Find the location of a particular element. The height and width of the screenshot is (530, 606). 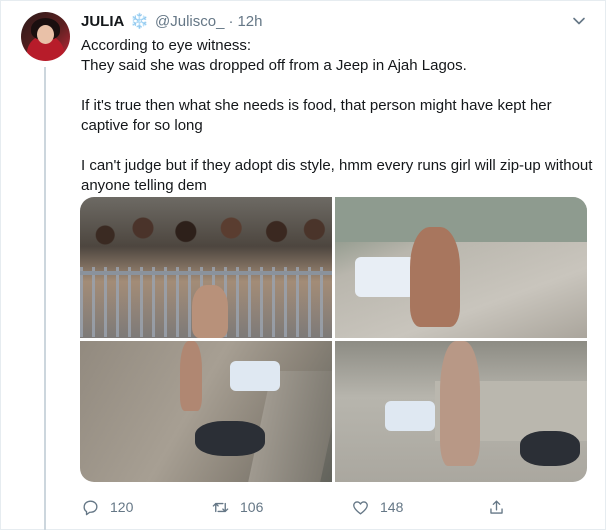

reply-icon is located at coordinates (90, 507).